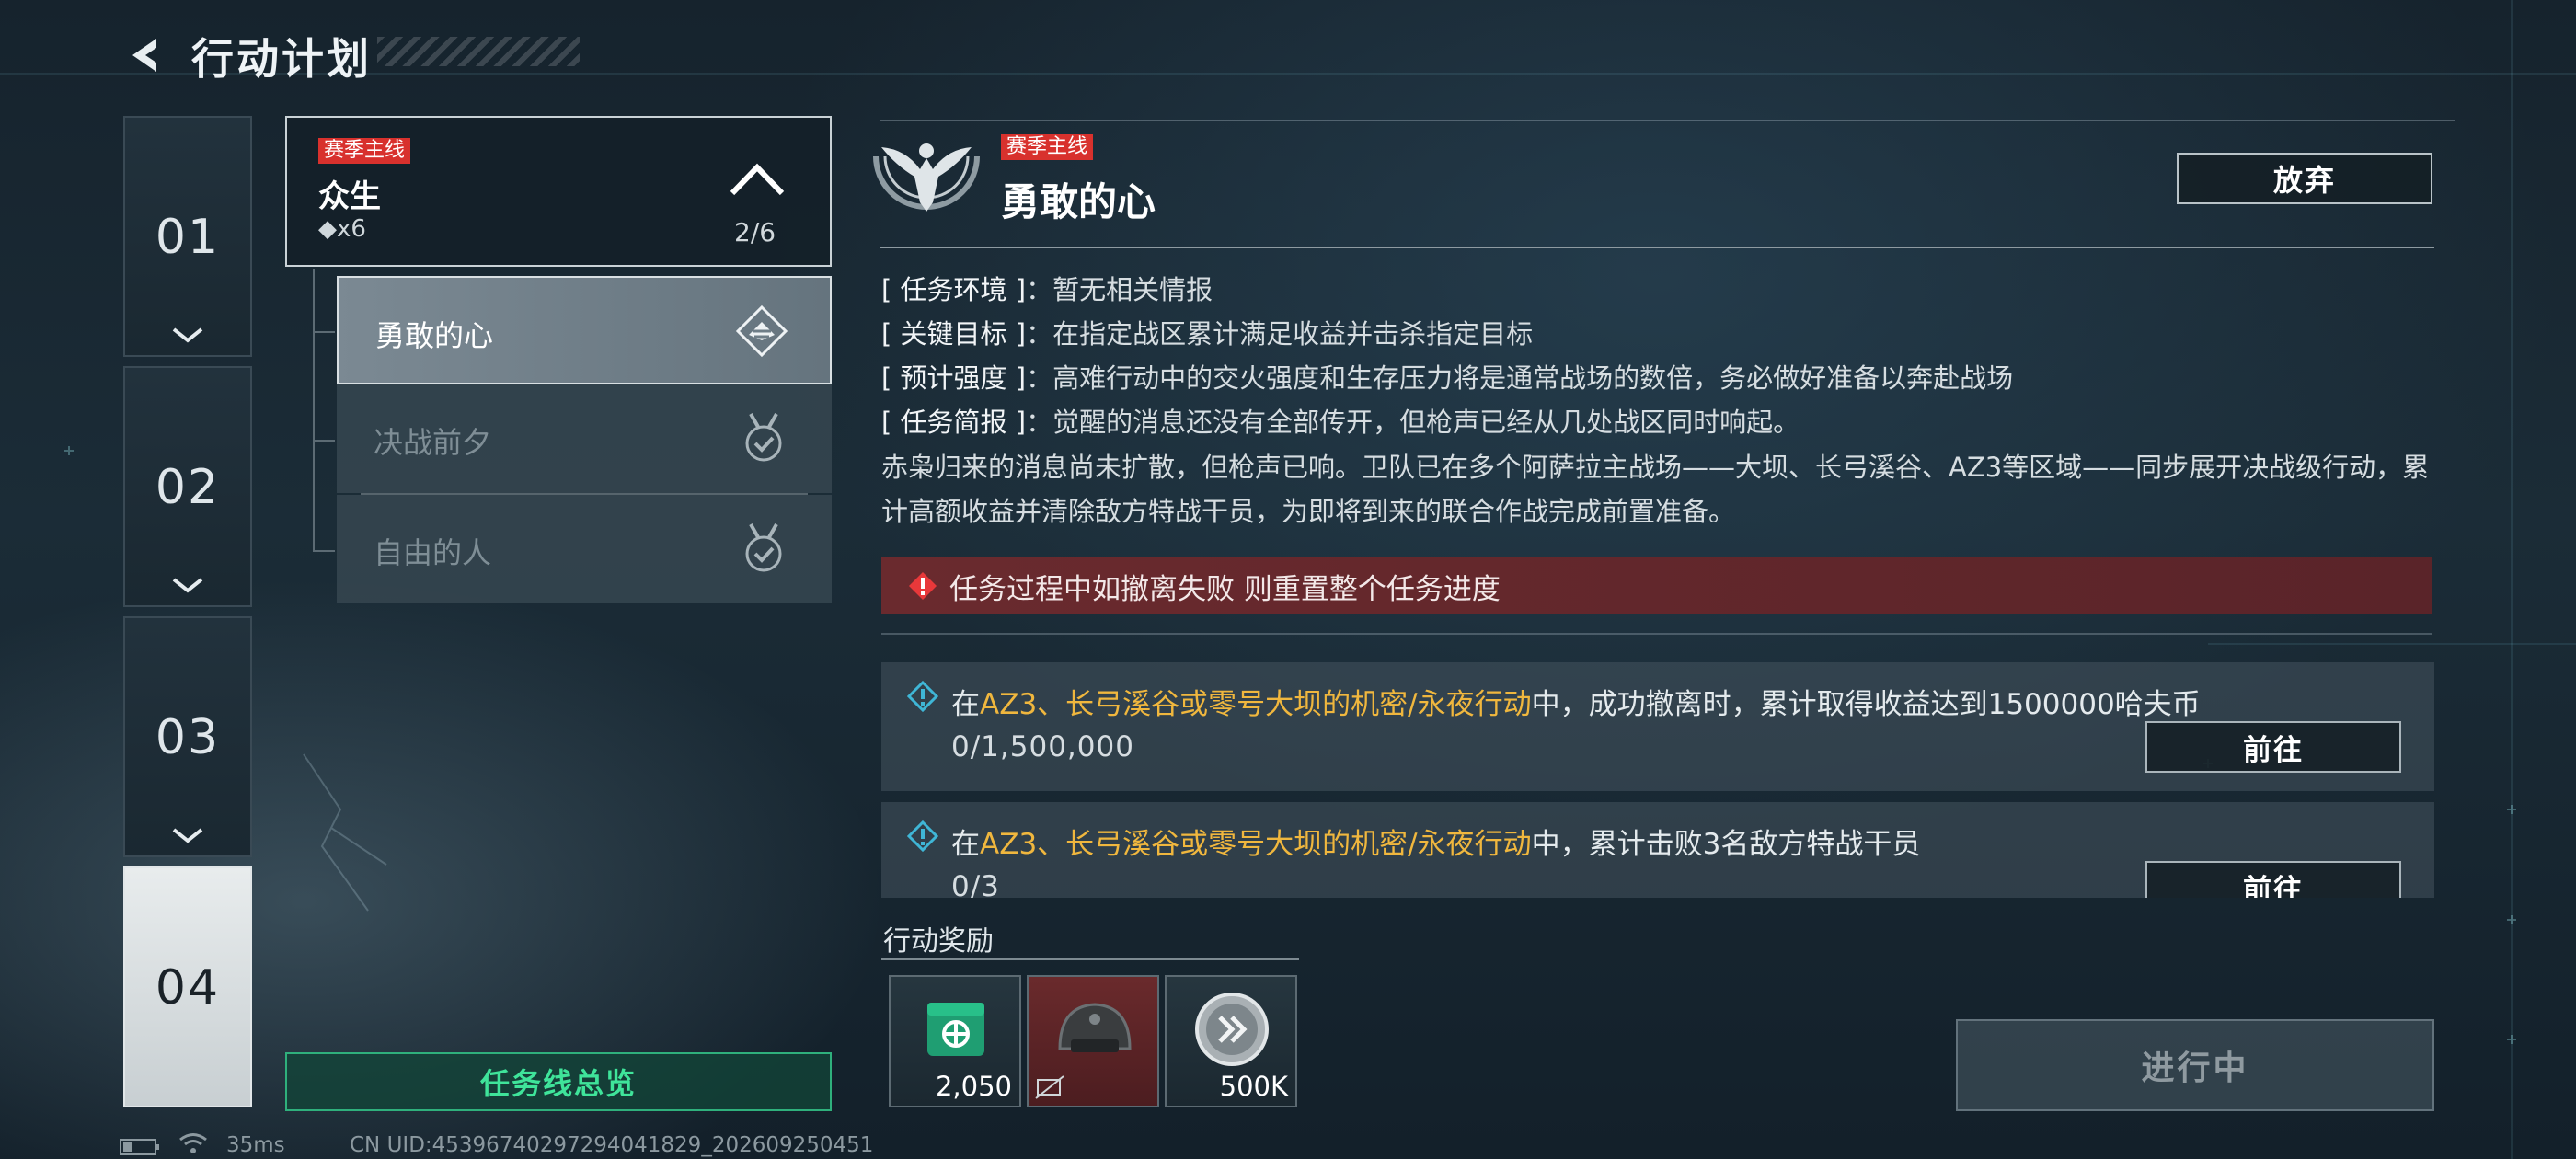 Image resolution: width=2576 pixels, height=1159 pixels. I want to click on objective-progress: 0/1,500,000, so click(1042, 746).